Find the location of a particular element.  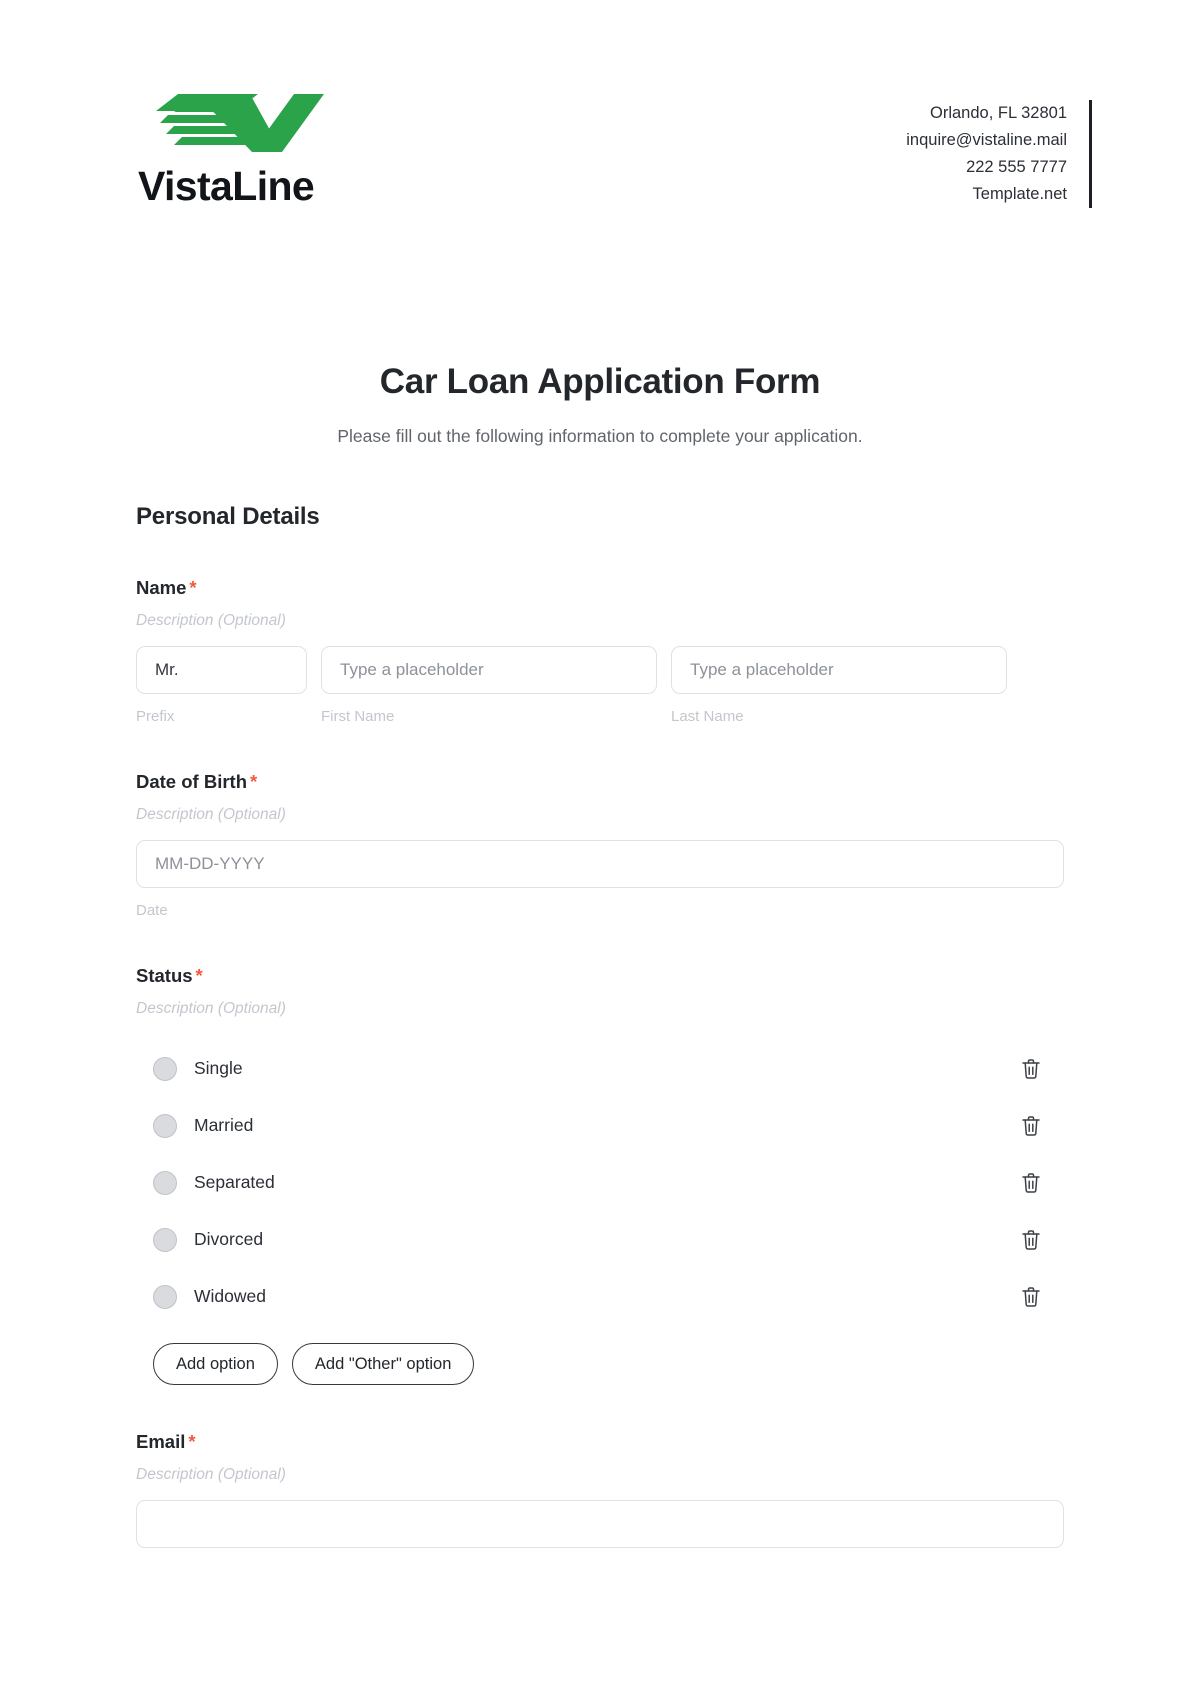

status-option-label: Separated is located at coordinates (234, 1182).